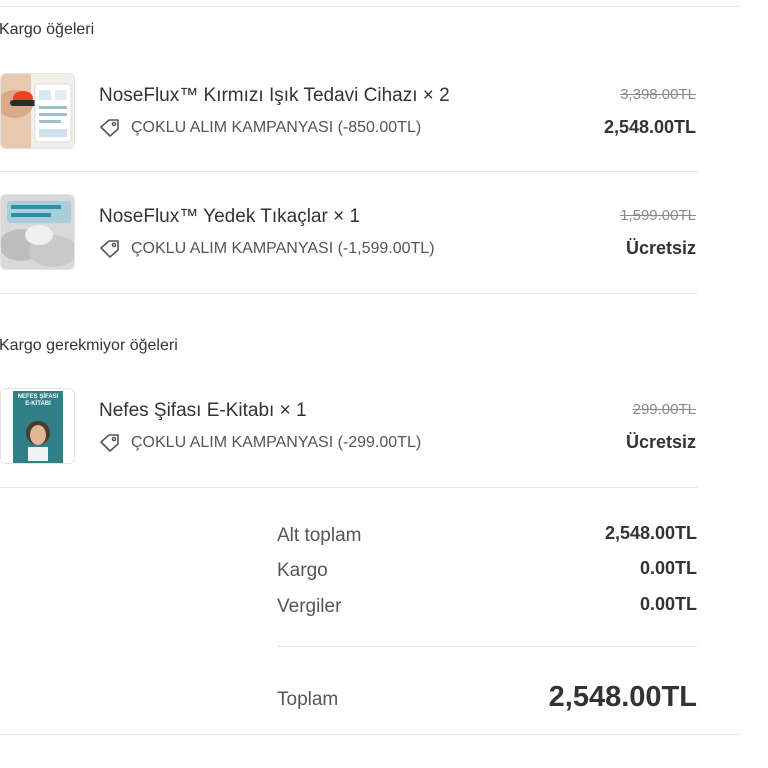 Image resolution: width=768 pixels, height=768 pixels. Describe the element at coordinates (349, 293) in the screenshot. I see `section-divider` at that location.